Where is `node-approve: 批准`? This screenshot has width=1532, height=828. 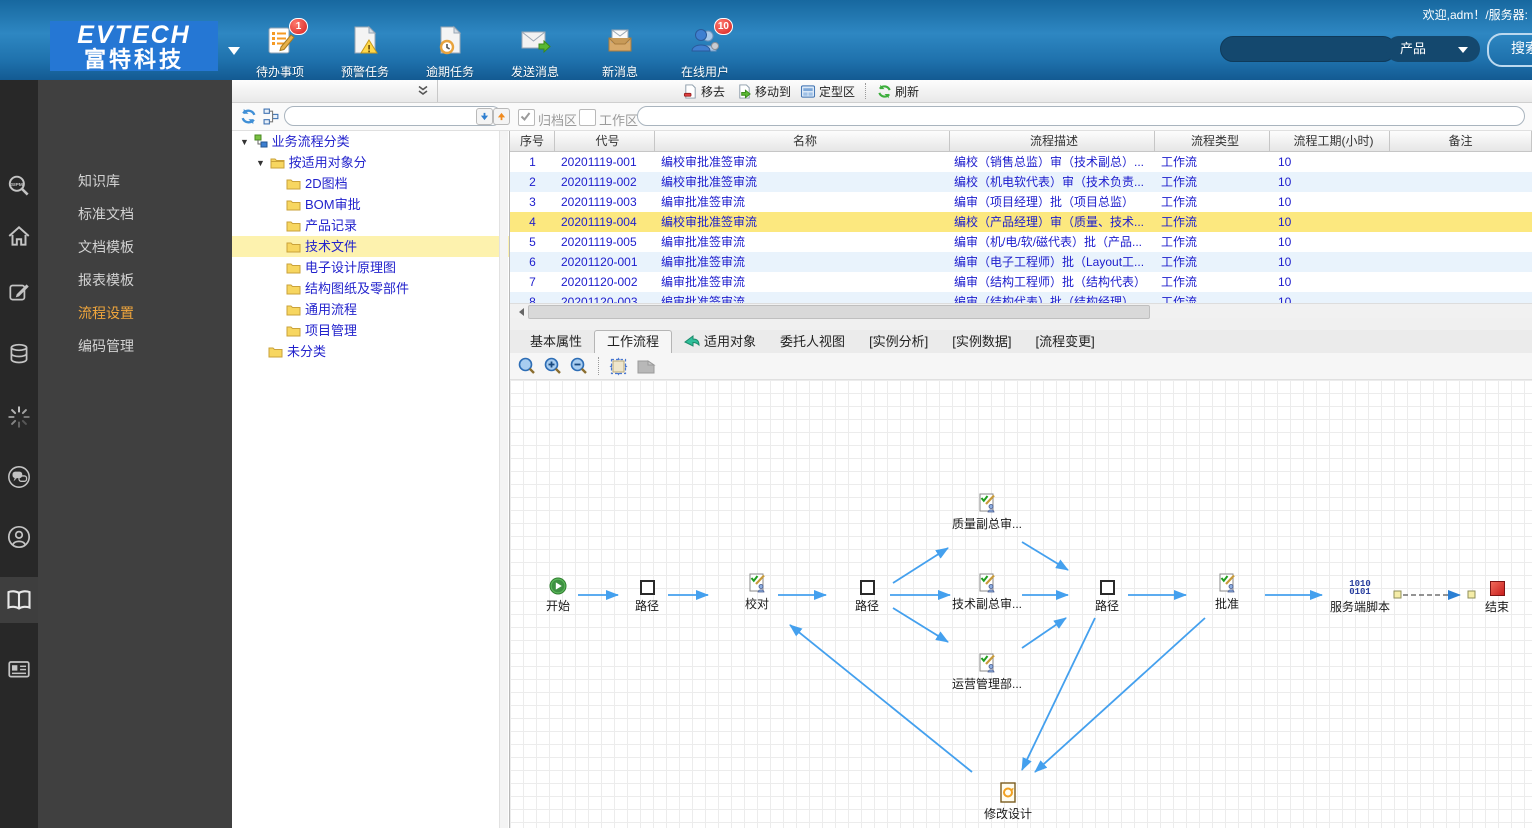
node-approve: 批准 is located at coordinates (1227, 592).